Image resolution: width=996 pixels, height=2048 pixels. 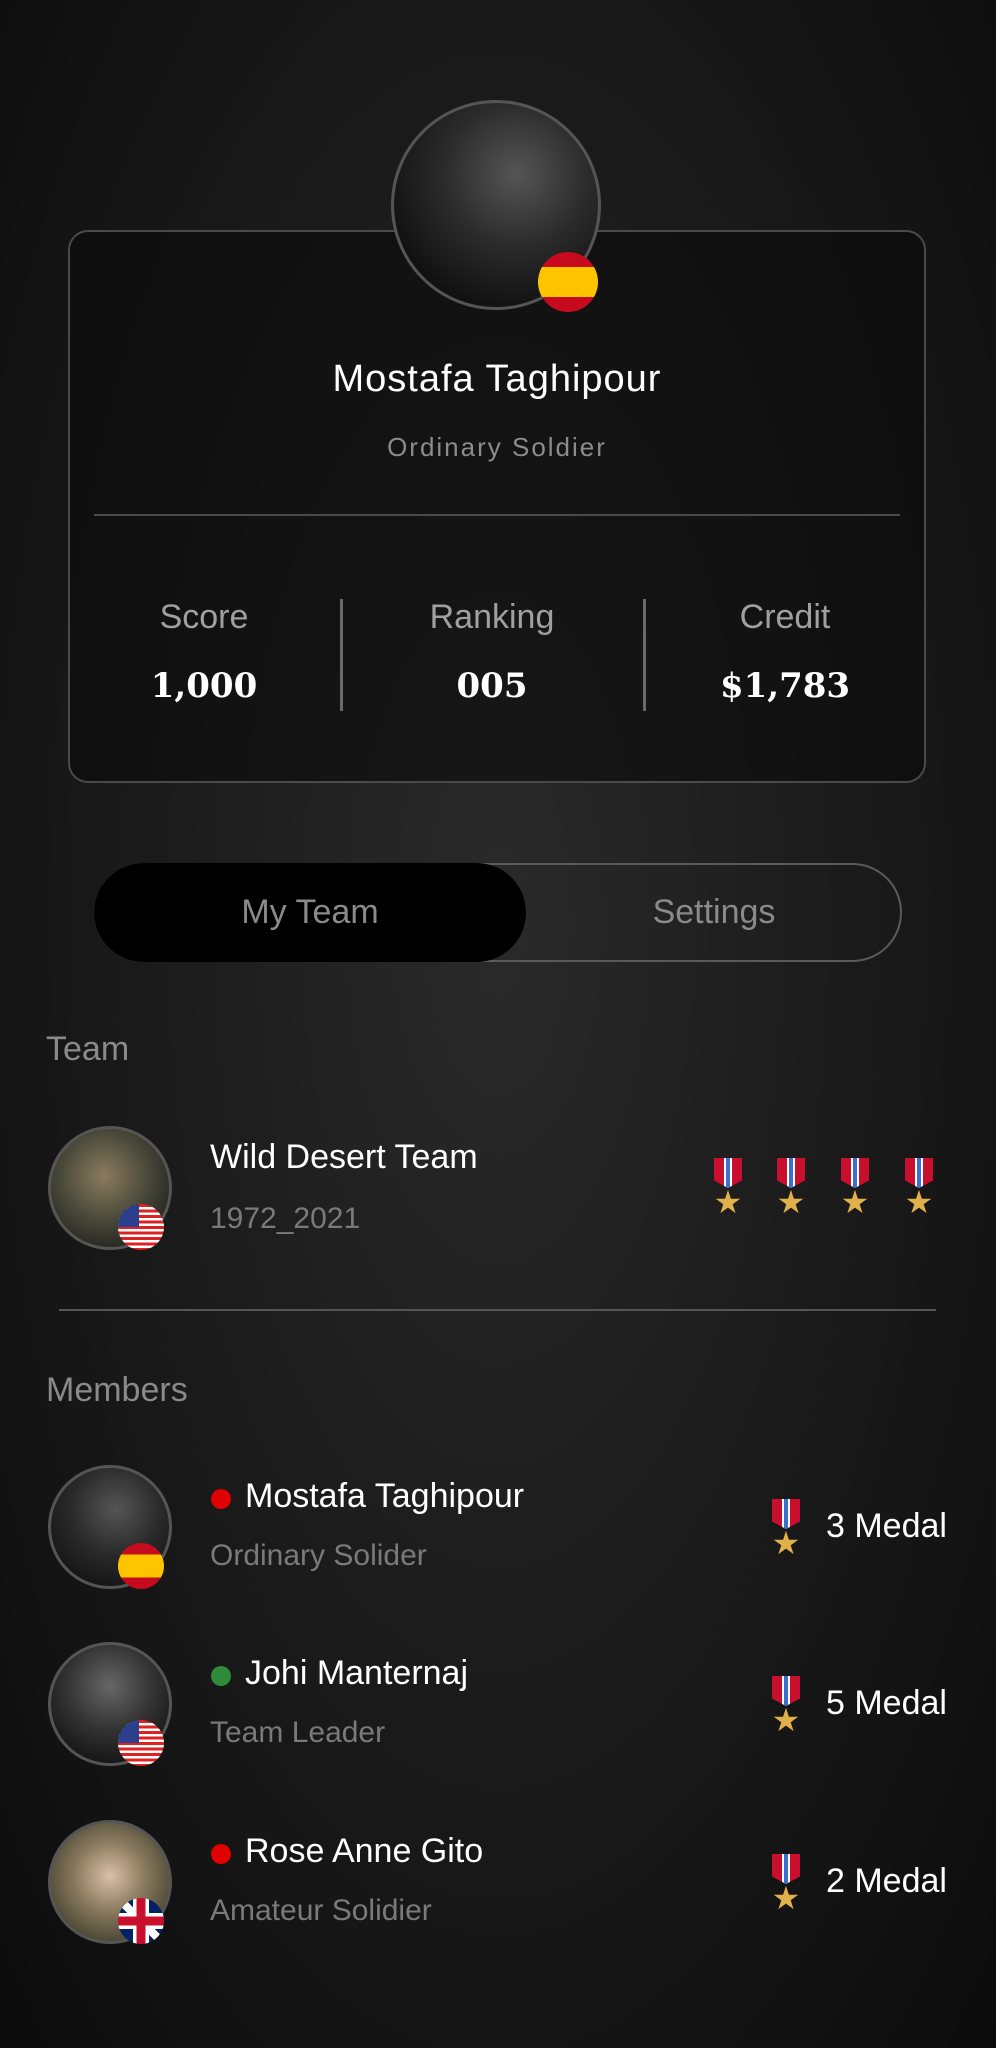 What do you see at coordinates (785, 686) in the screenshot?
I see `credit-value: $1,783` at bounding box center [785, 686].